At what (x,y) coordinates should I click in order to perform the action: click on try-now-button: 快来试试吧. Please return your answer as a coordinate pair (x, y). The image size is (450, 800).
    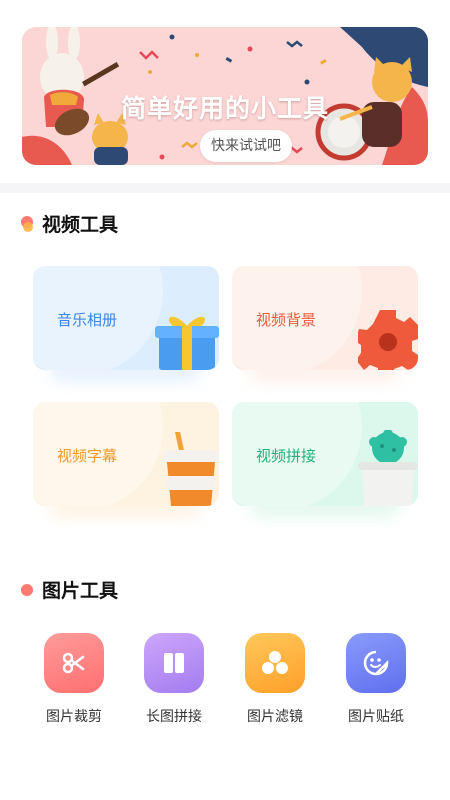
    Looking at the image, I should click on (246, 146).